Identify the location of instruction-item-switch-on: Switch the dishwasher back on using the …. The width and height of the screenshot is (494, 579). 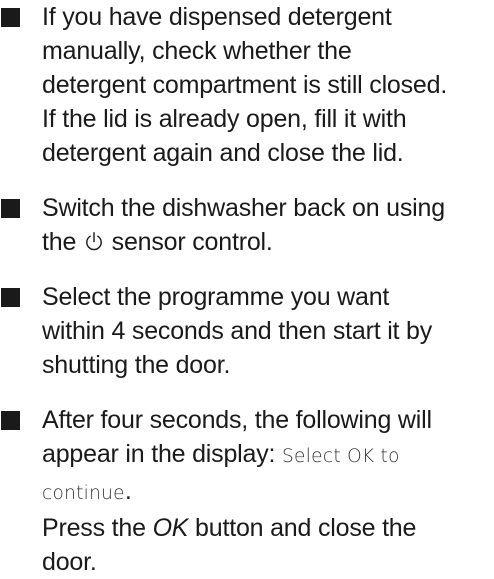
(247, 225).